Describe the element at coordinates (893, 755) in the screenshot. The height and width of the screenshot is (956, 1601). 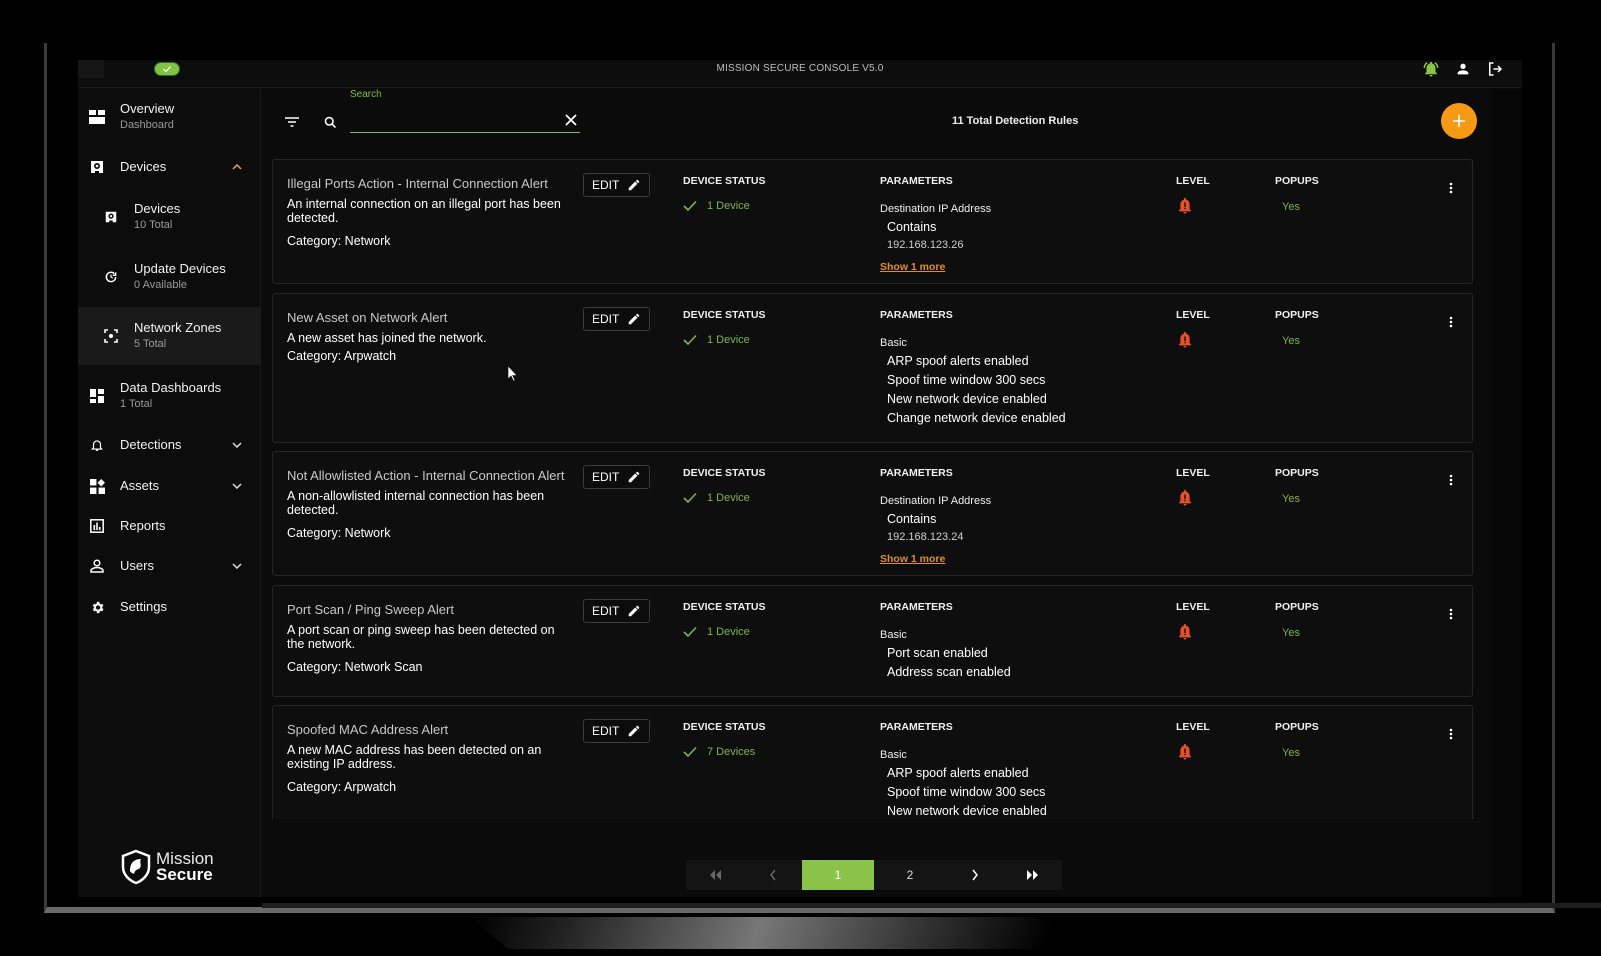
I see `param-group: Basic` at that location.